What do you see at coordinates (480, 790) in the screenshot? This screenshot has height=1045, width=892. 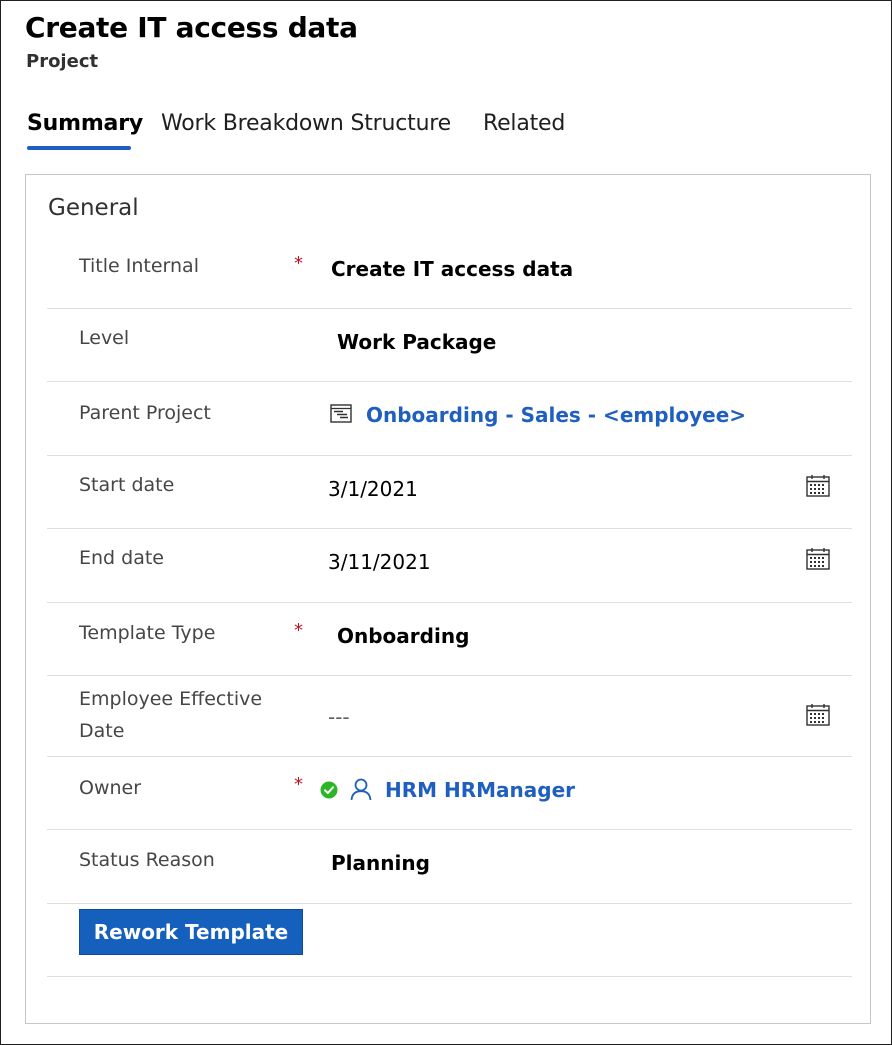 I see `owner-link: HRM HRManager` at bounding box center [480, 790].